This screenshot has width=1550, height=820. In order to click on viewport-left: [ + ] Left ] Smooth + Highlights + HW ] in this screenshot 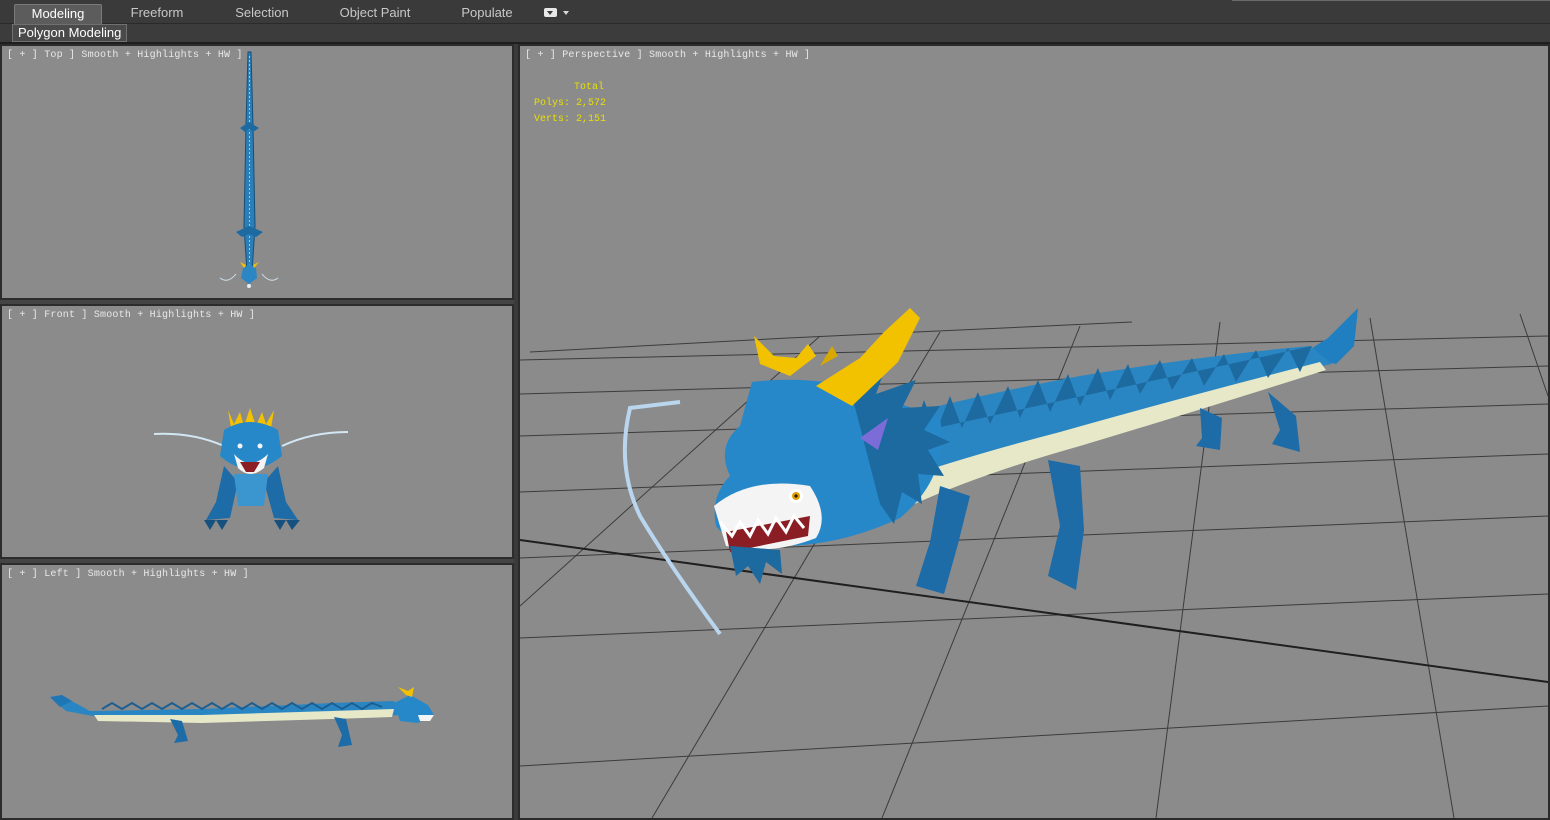, I will do `click(257, 691)`.